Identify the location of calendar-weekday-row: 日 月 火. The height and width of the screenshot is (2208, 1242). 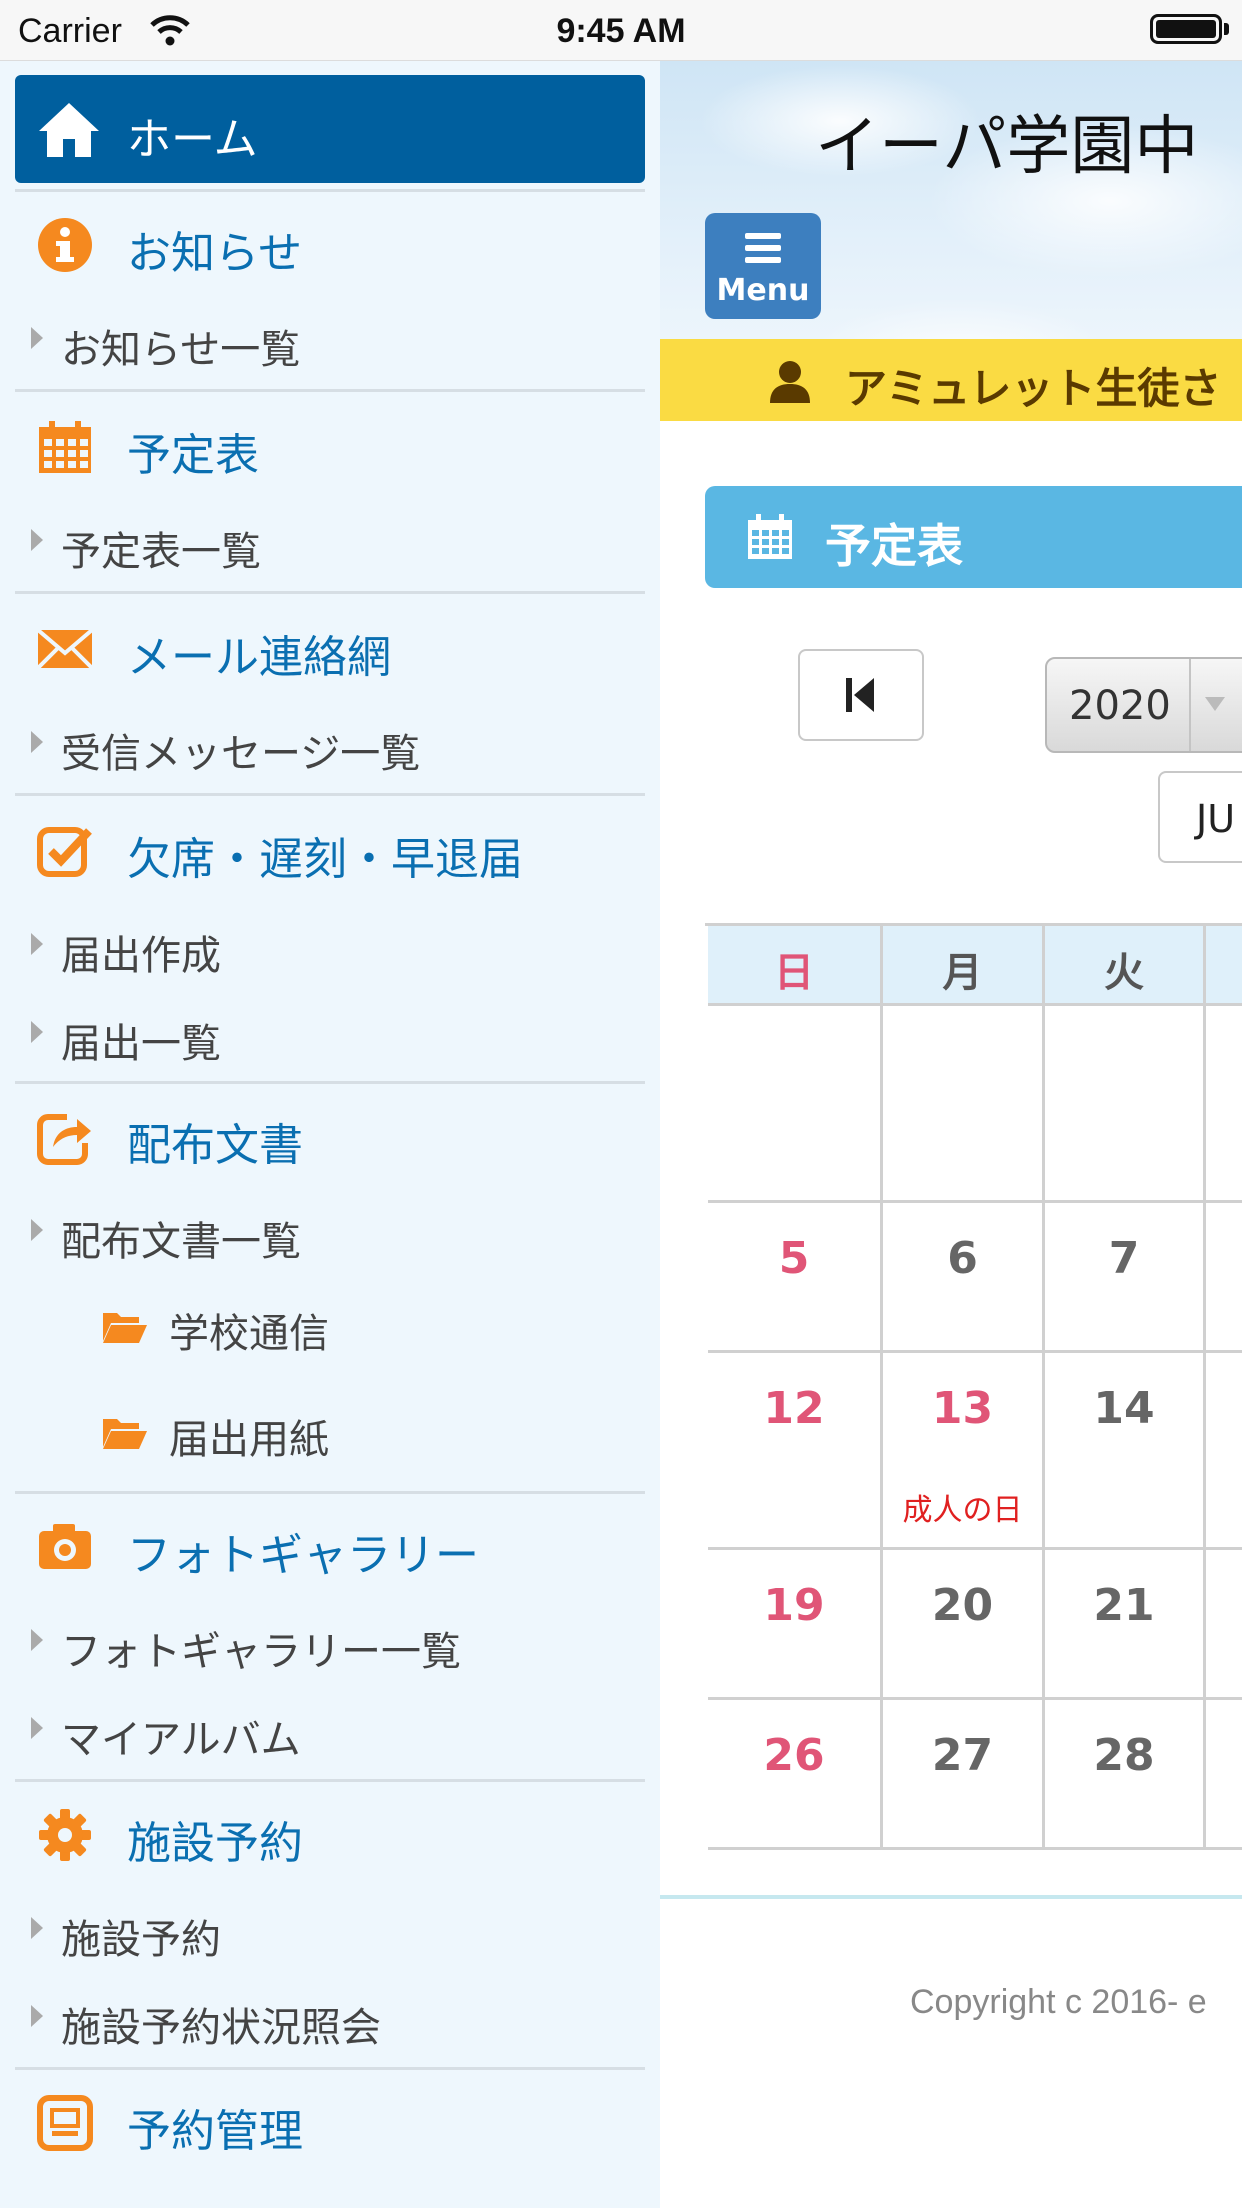
(975, 966).